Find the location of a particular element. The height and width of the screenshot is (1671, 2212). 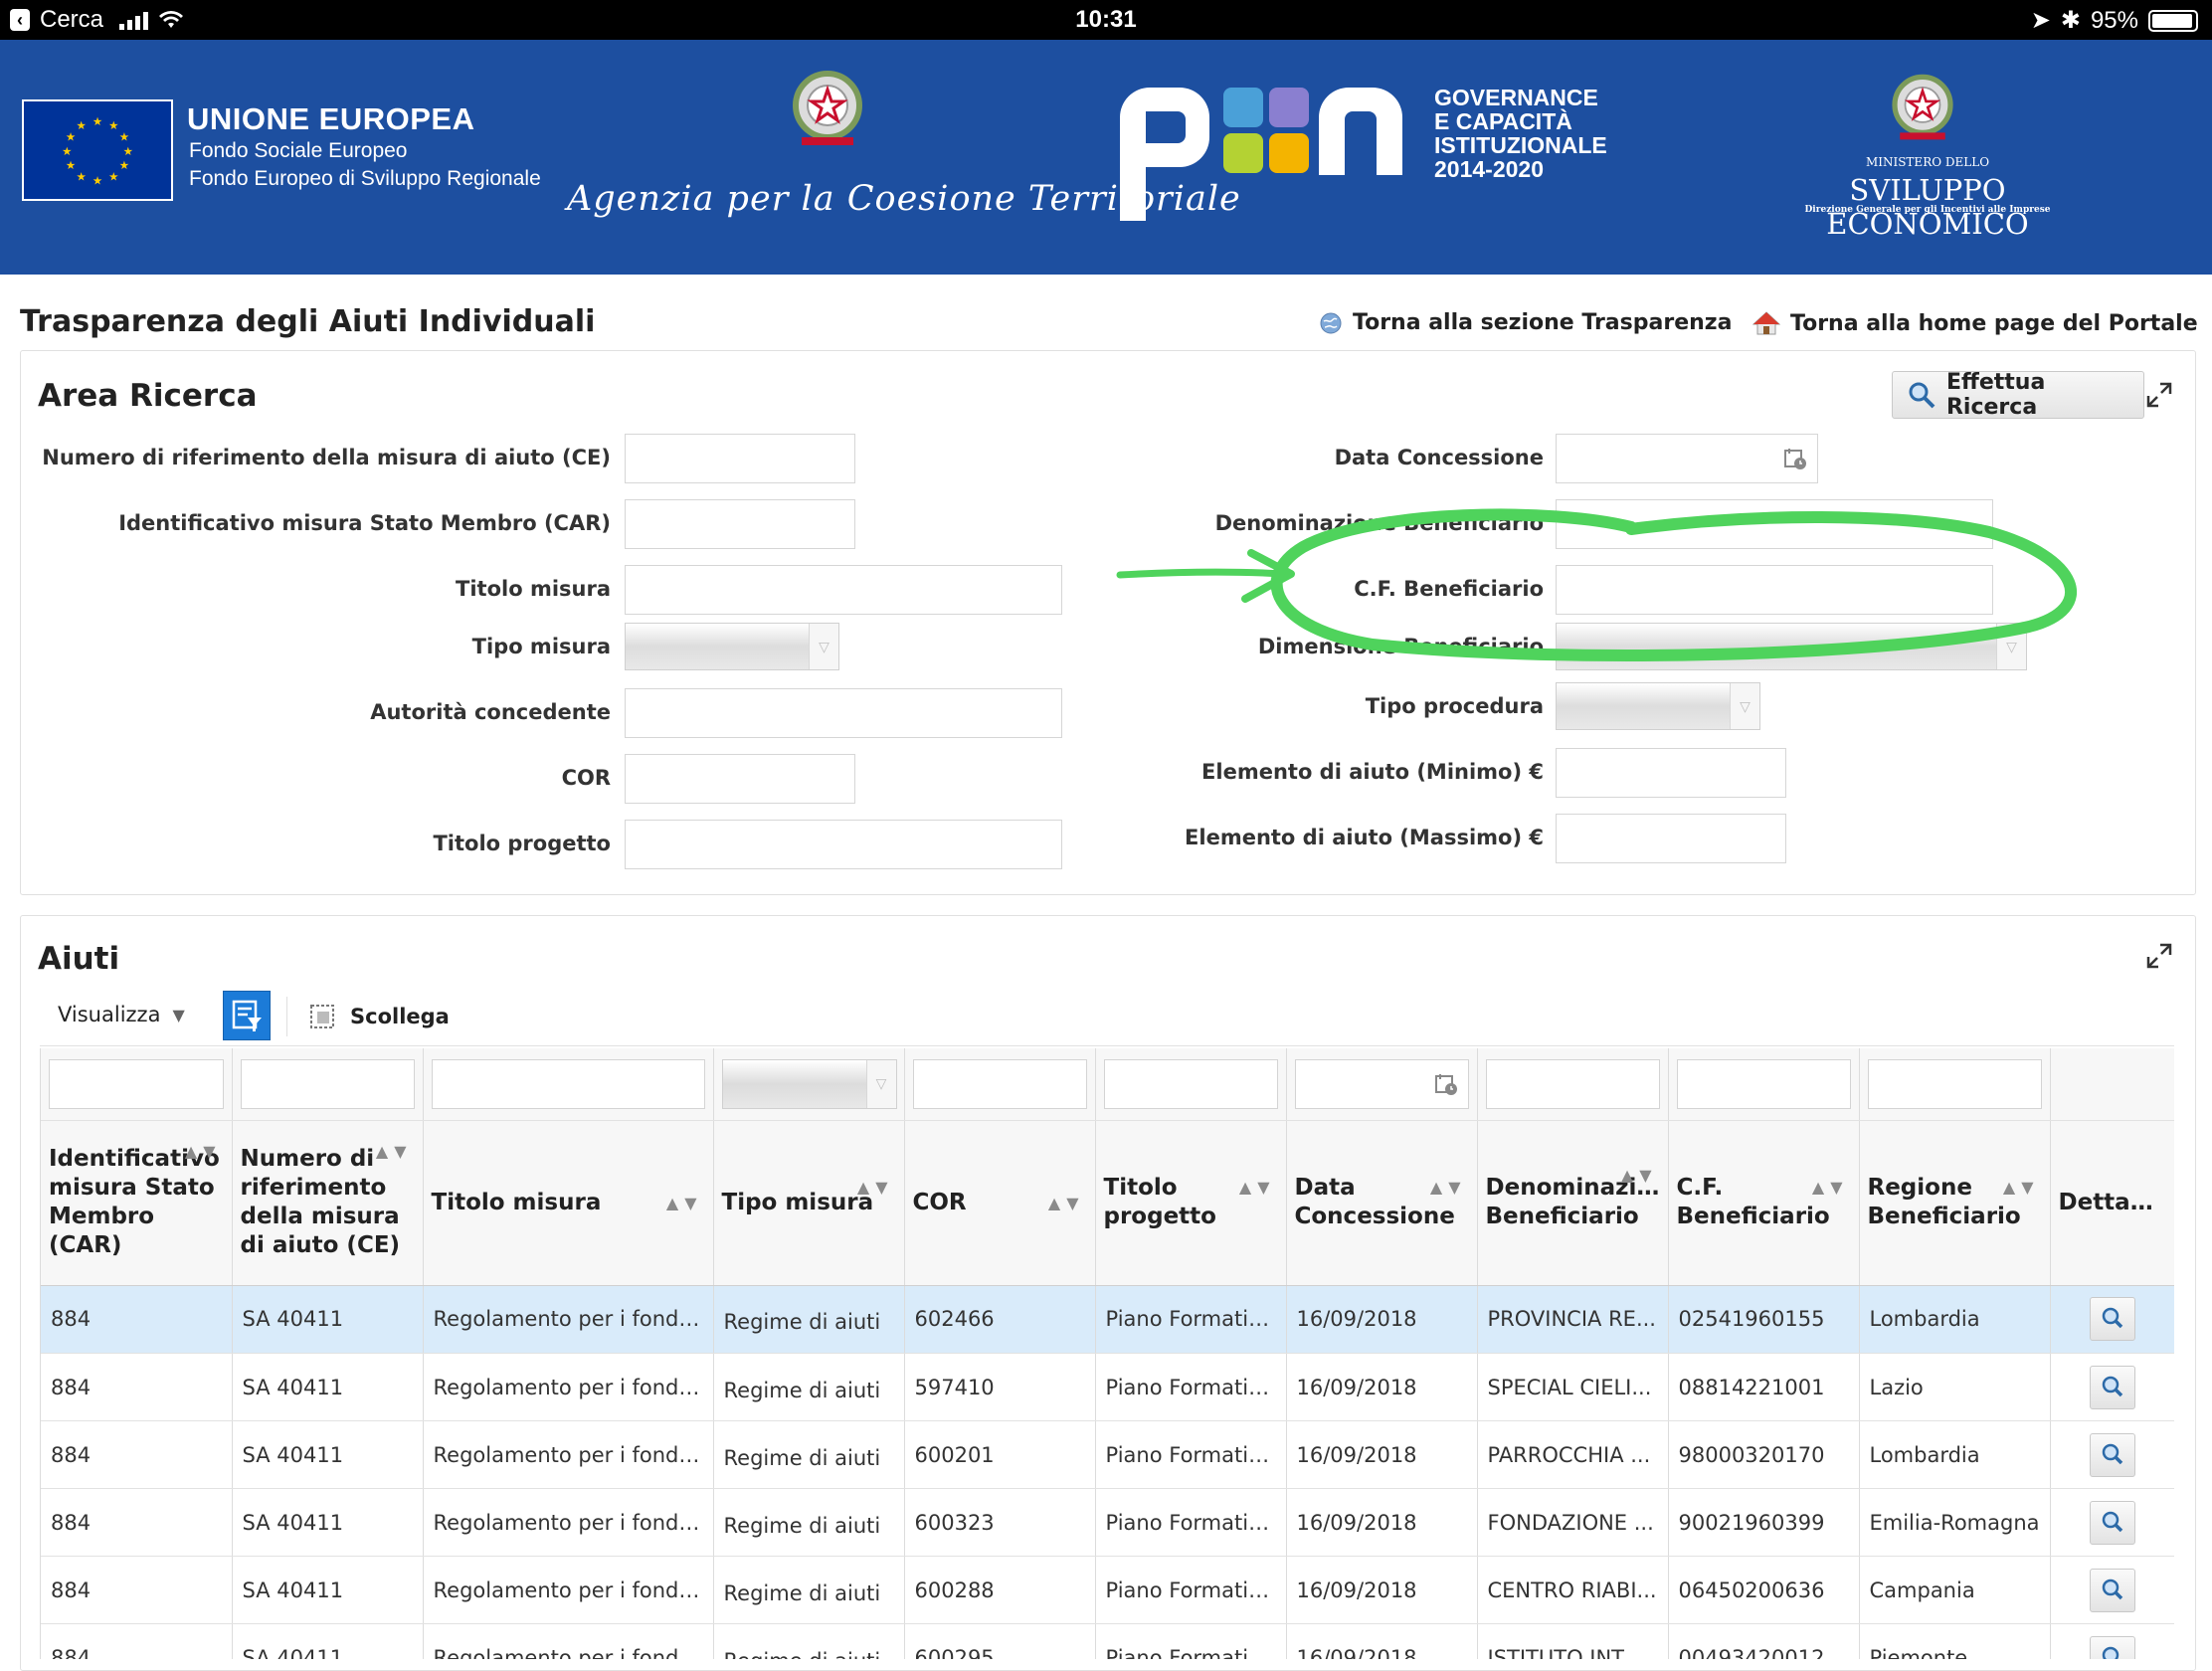

filter-ce-input is located at coordinates (327, 1083).